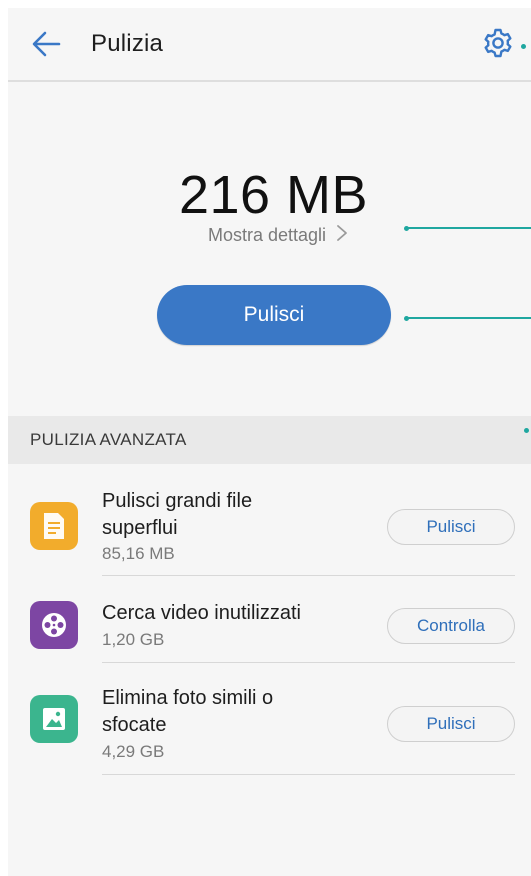  Describe the element at coordinates (267, 234) in the screenshot. I see `show-details-label: Mostra dettagli` at that location.